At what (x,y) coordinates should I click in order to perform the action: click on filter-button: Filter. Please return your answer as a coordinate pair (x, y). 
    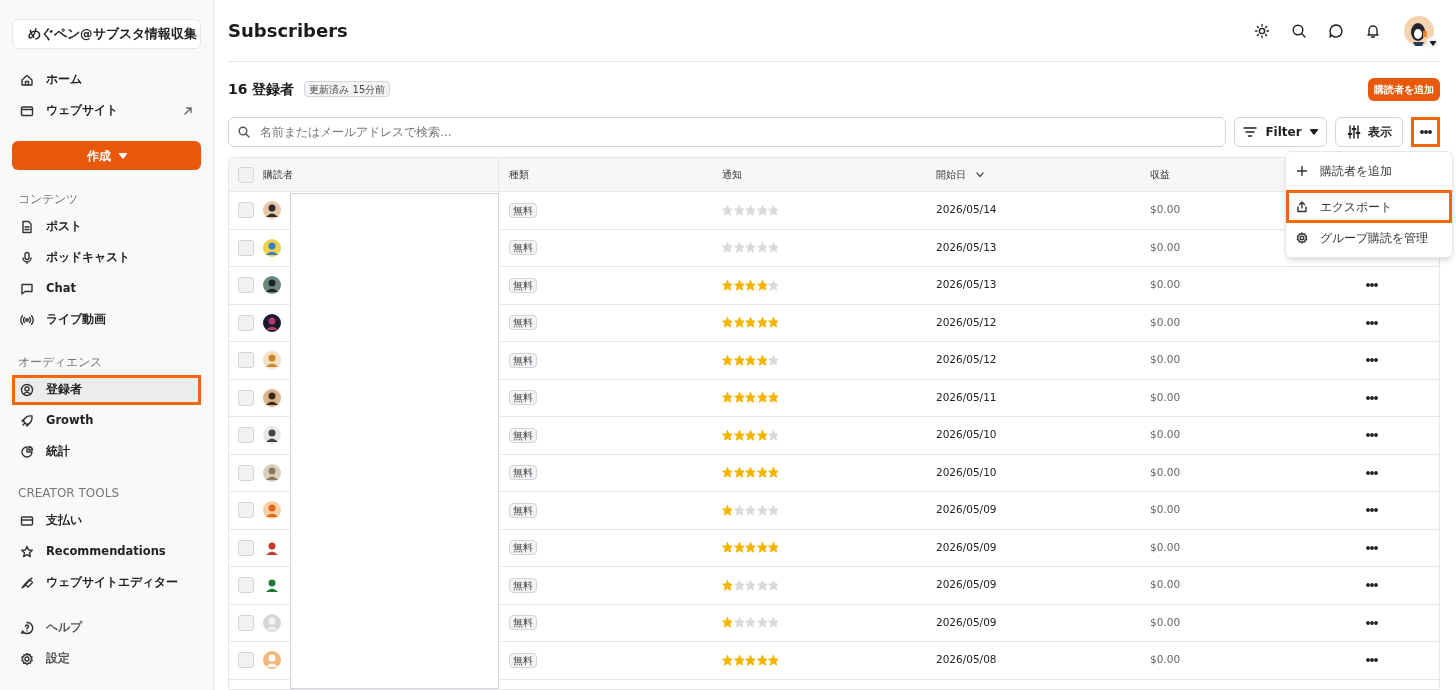
    Looking at the image, I should click on (1280, 132).